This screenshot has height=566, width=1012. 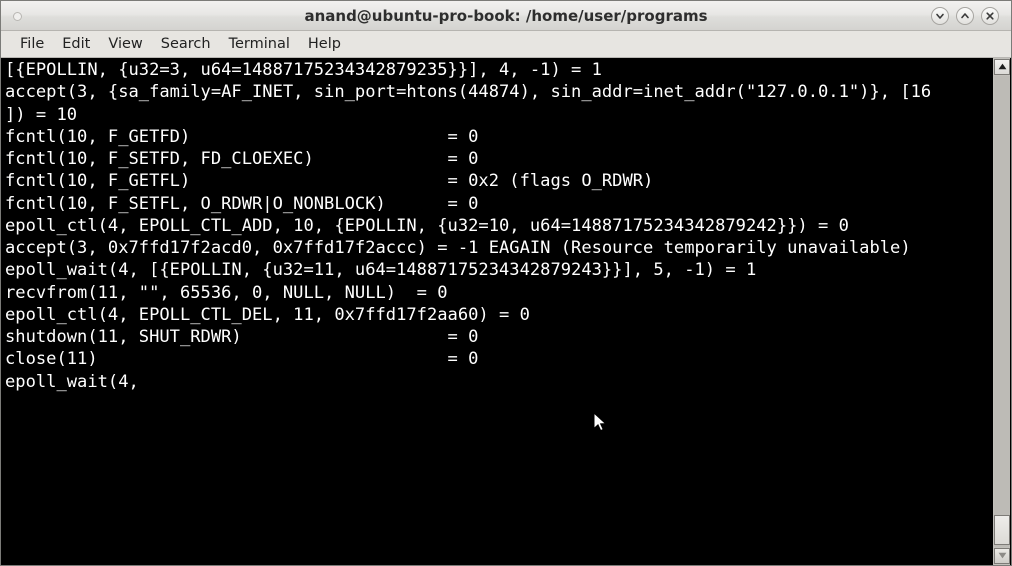 I want to click on menu-item-help: Help, so click(x=324, y=44).